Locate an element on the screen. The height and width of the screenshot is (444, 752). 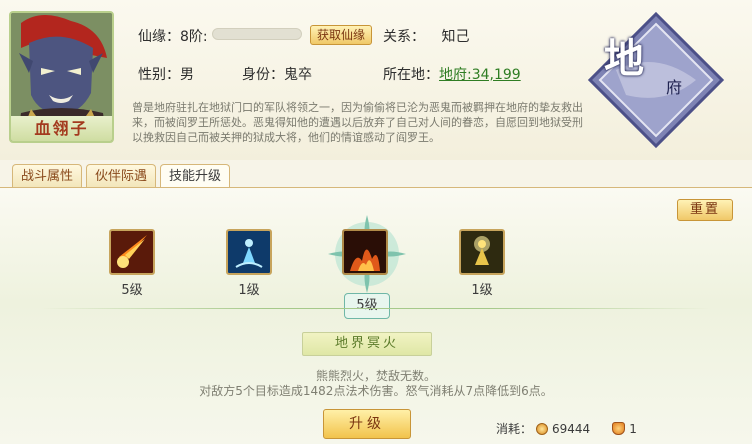
meteor-icon is located at coordinates (132, 252).